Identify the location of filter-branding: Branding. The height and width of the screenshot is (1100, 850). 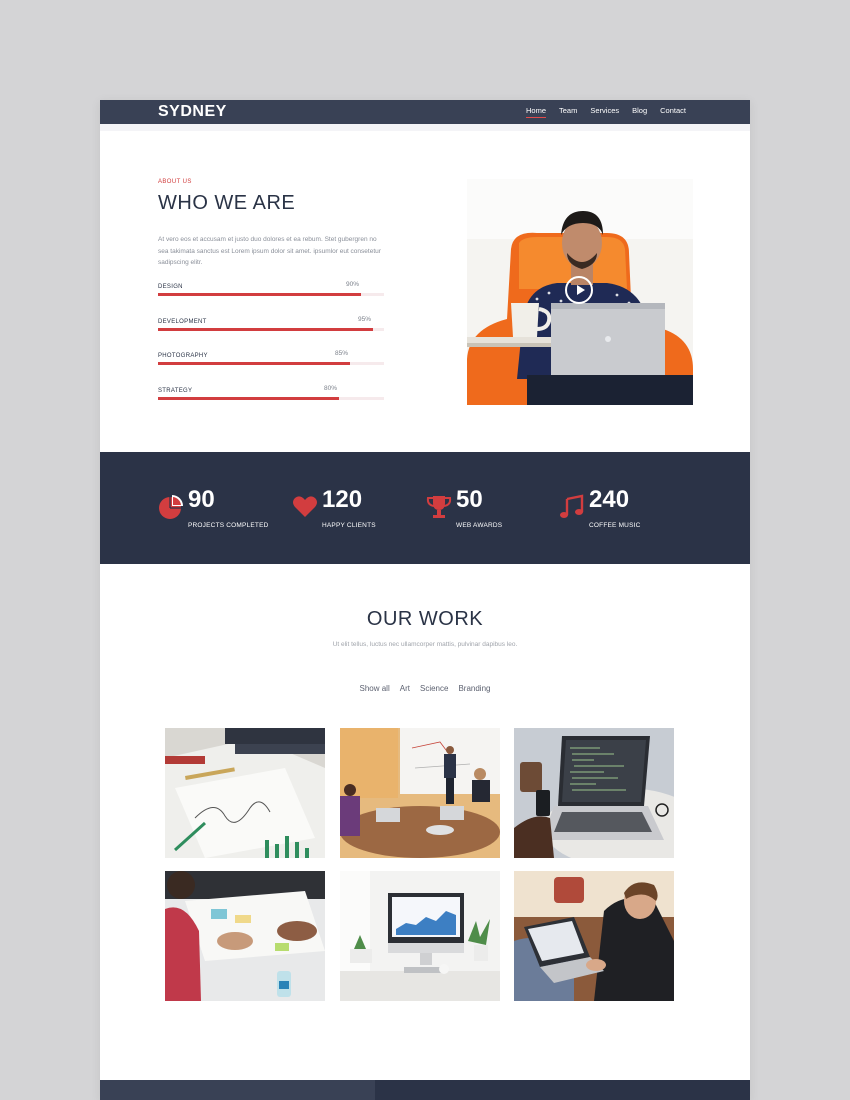
(474, 688).